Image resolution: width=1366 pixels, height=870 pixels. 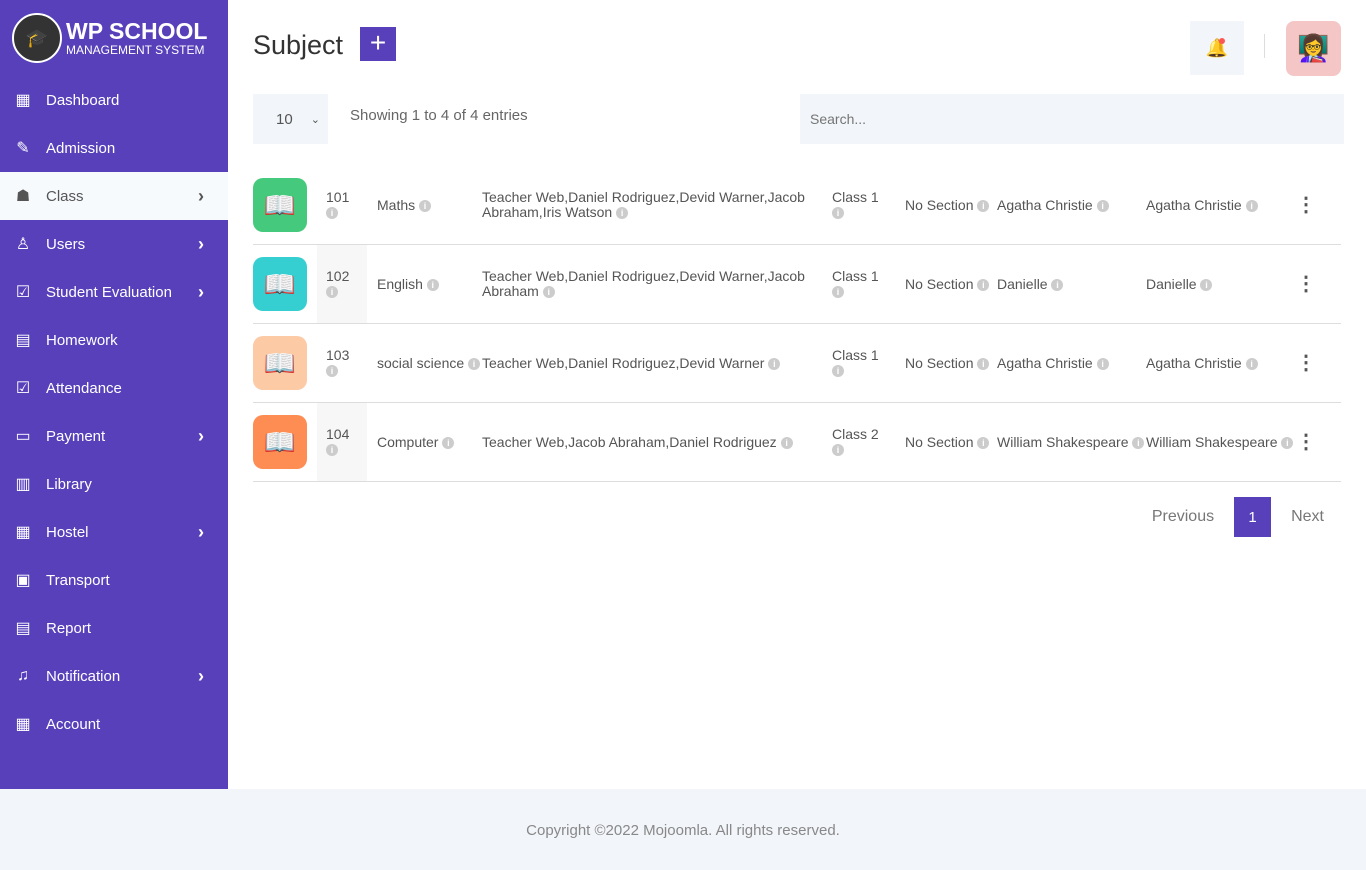 What do you see at coordinates (338, 276) in the screenshot?
I see `subject-code: 102` at bounding box center [338, 276].